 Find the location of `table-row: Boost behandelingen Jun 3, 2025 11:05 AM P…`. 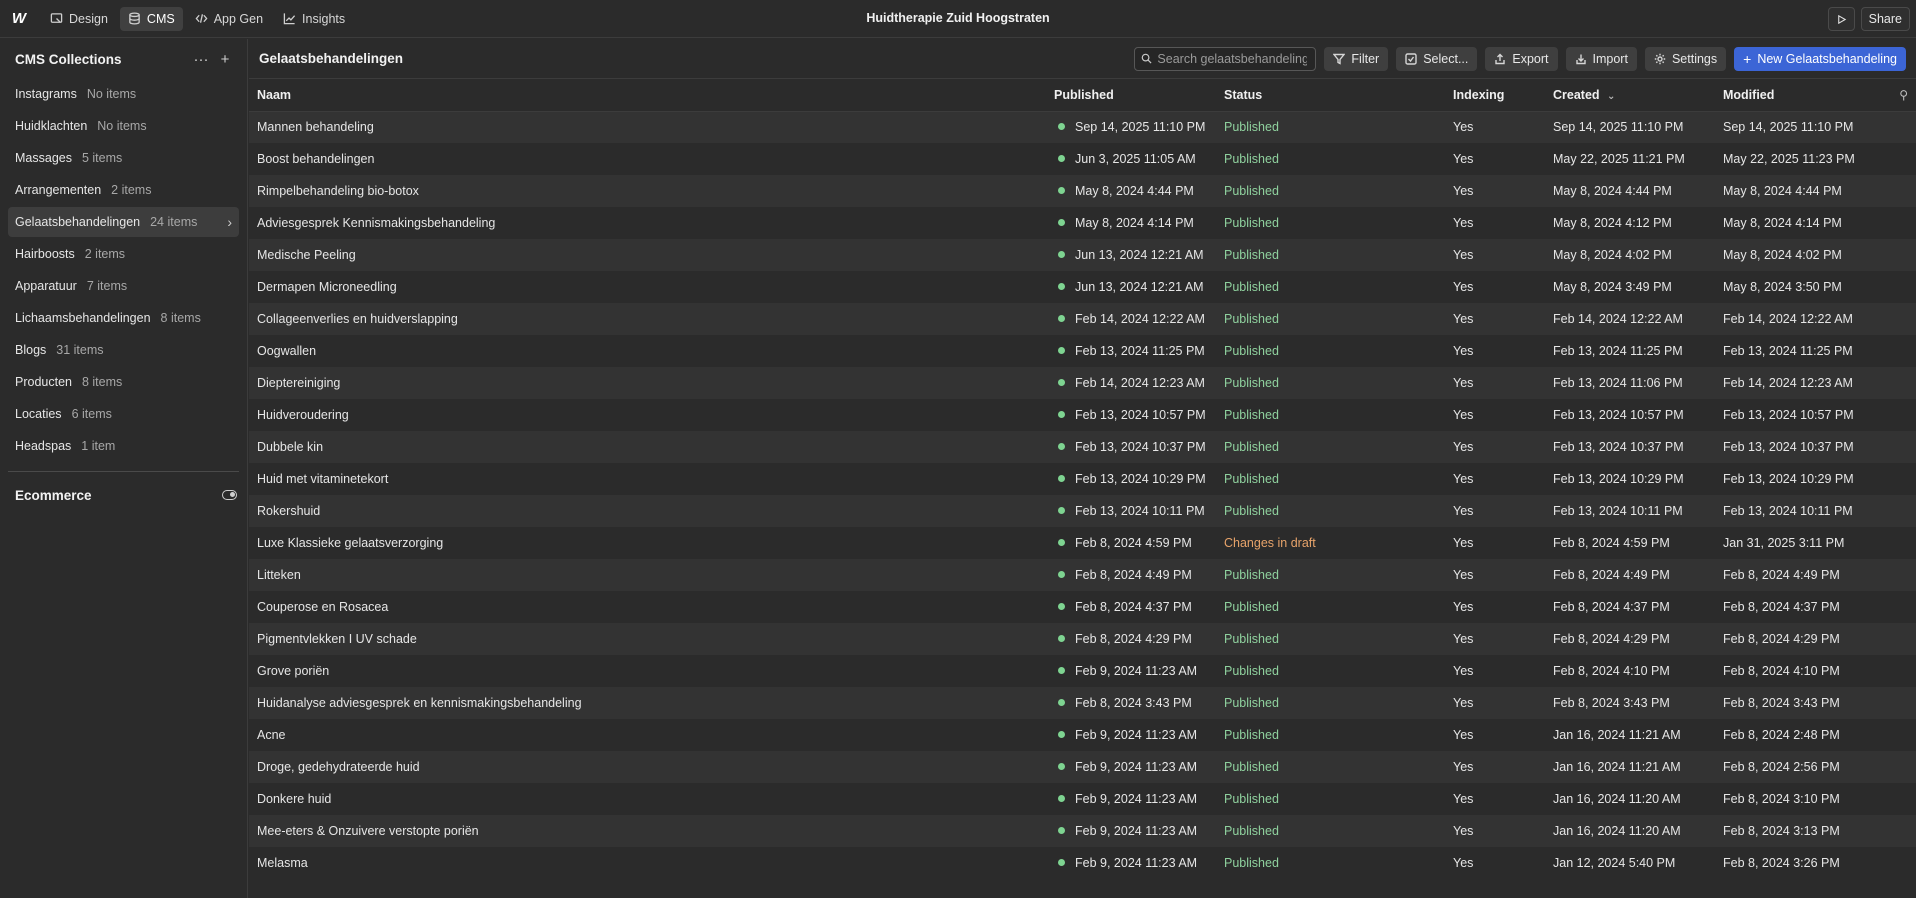

table-row: Boost behandelingen Jun 3, 2025 11:05 AM P… is located at coordinates (1082, 159).